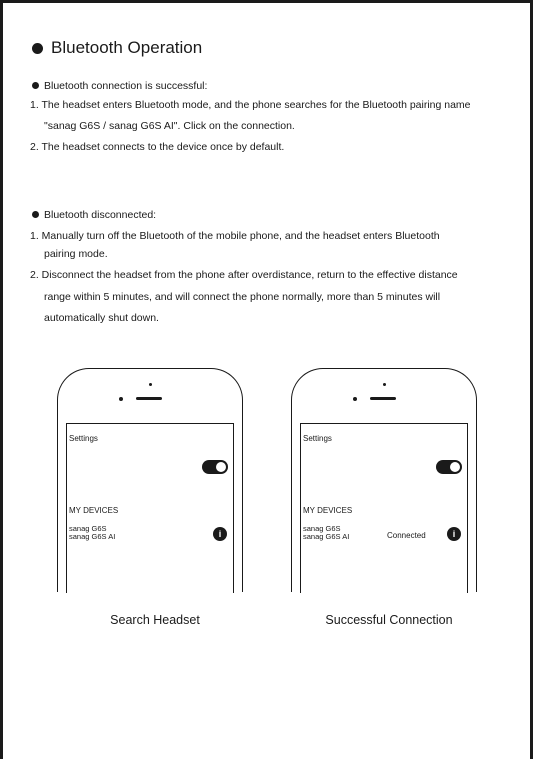  Describe the element at coordinates (127, 47) in the screenshot. I see `page-title-text: Bluetooth Operation` at that location.